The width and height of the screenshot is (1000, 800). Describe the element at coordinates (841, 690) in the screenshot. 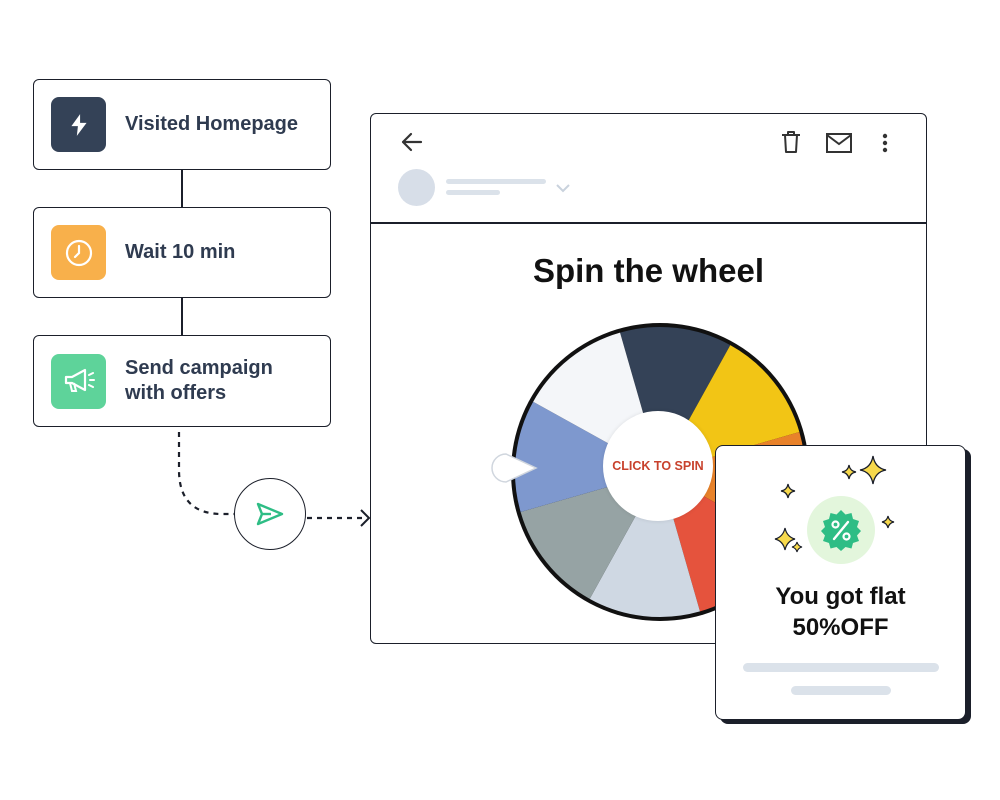

I see `button-placeholder` at that location.